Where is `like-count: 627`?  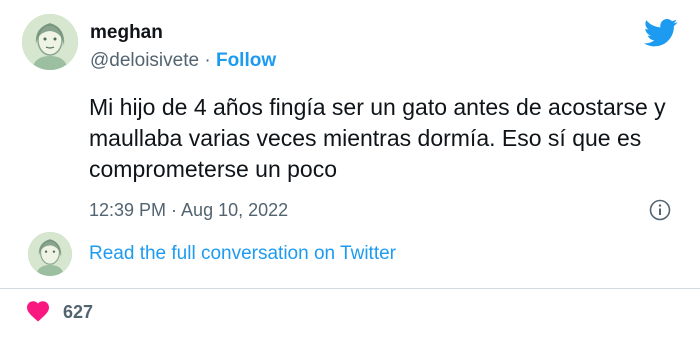 like-count: 627 is located at coordinates (78, 312).